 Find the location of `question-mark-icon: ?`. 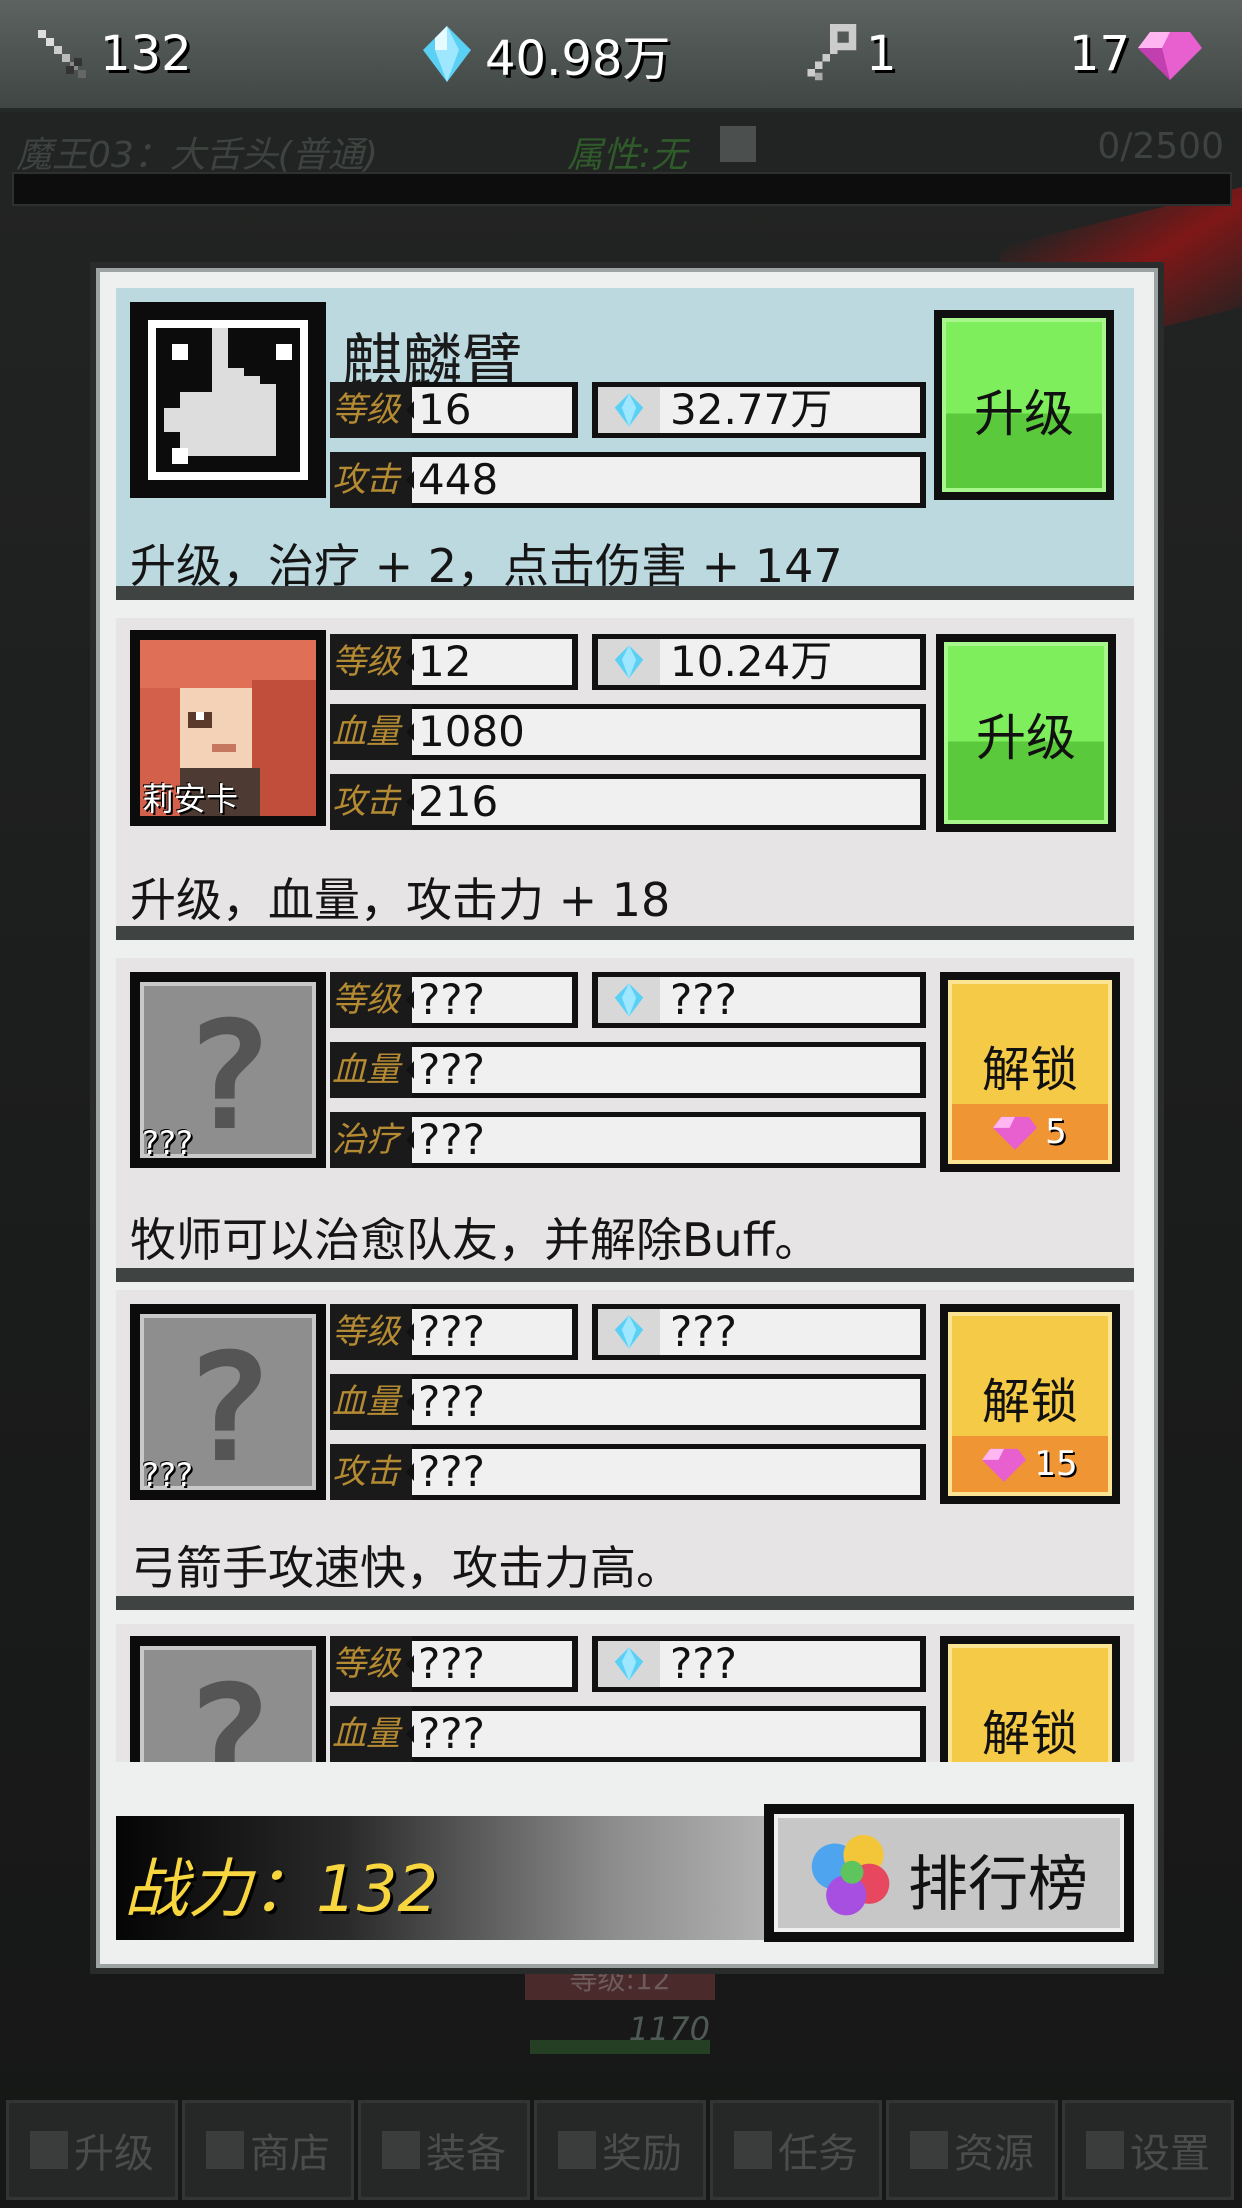

question-mark-icon: ? is located at coordinates (228, 1708).